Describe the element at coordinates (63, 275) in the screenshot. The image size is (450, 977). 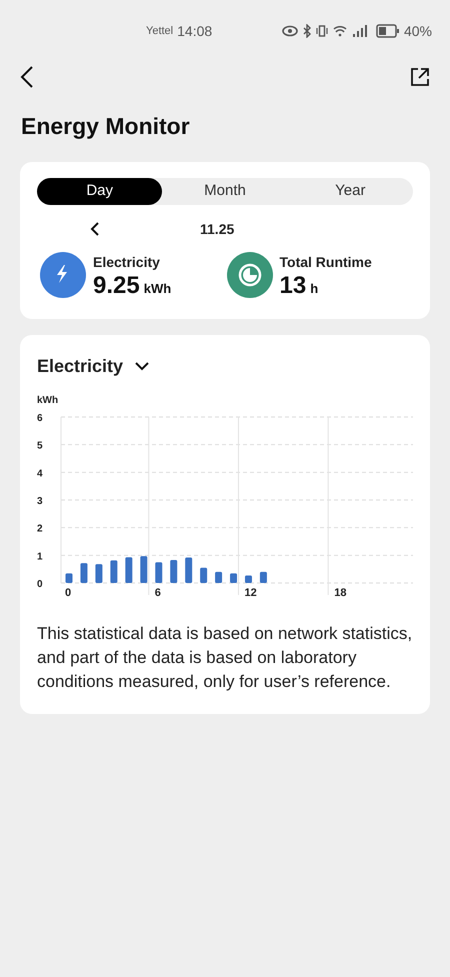
I see `lightning-icon` at that location.